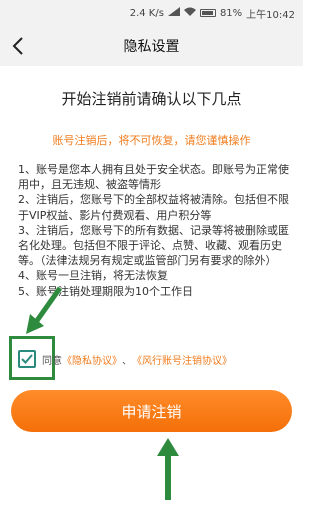 The image size is (320, 511). I want to click on confirm-heading: 开始注销前请确认以下几点, so click(151, 99).